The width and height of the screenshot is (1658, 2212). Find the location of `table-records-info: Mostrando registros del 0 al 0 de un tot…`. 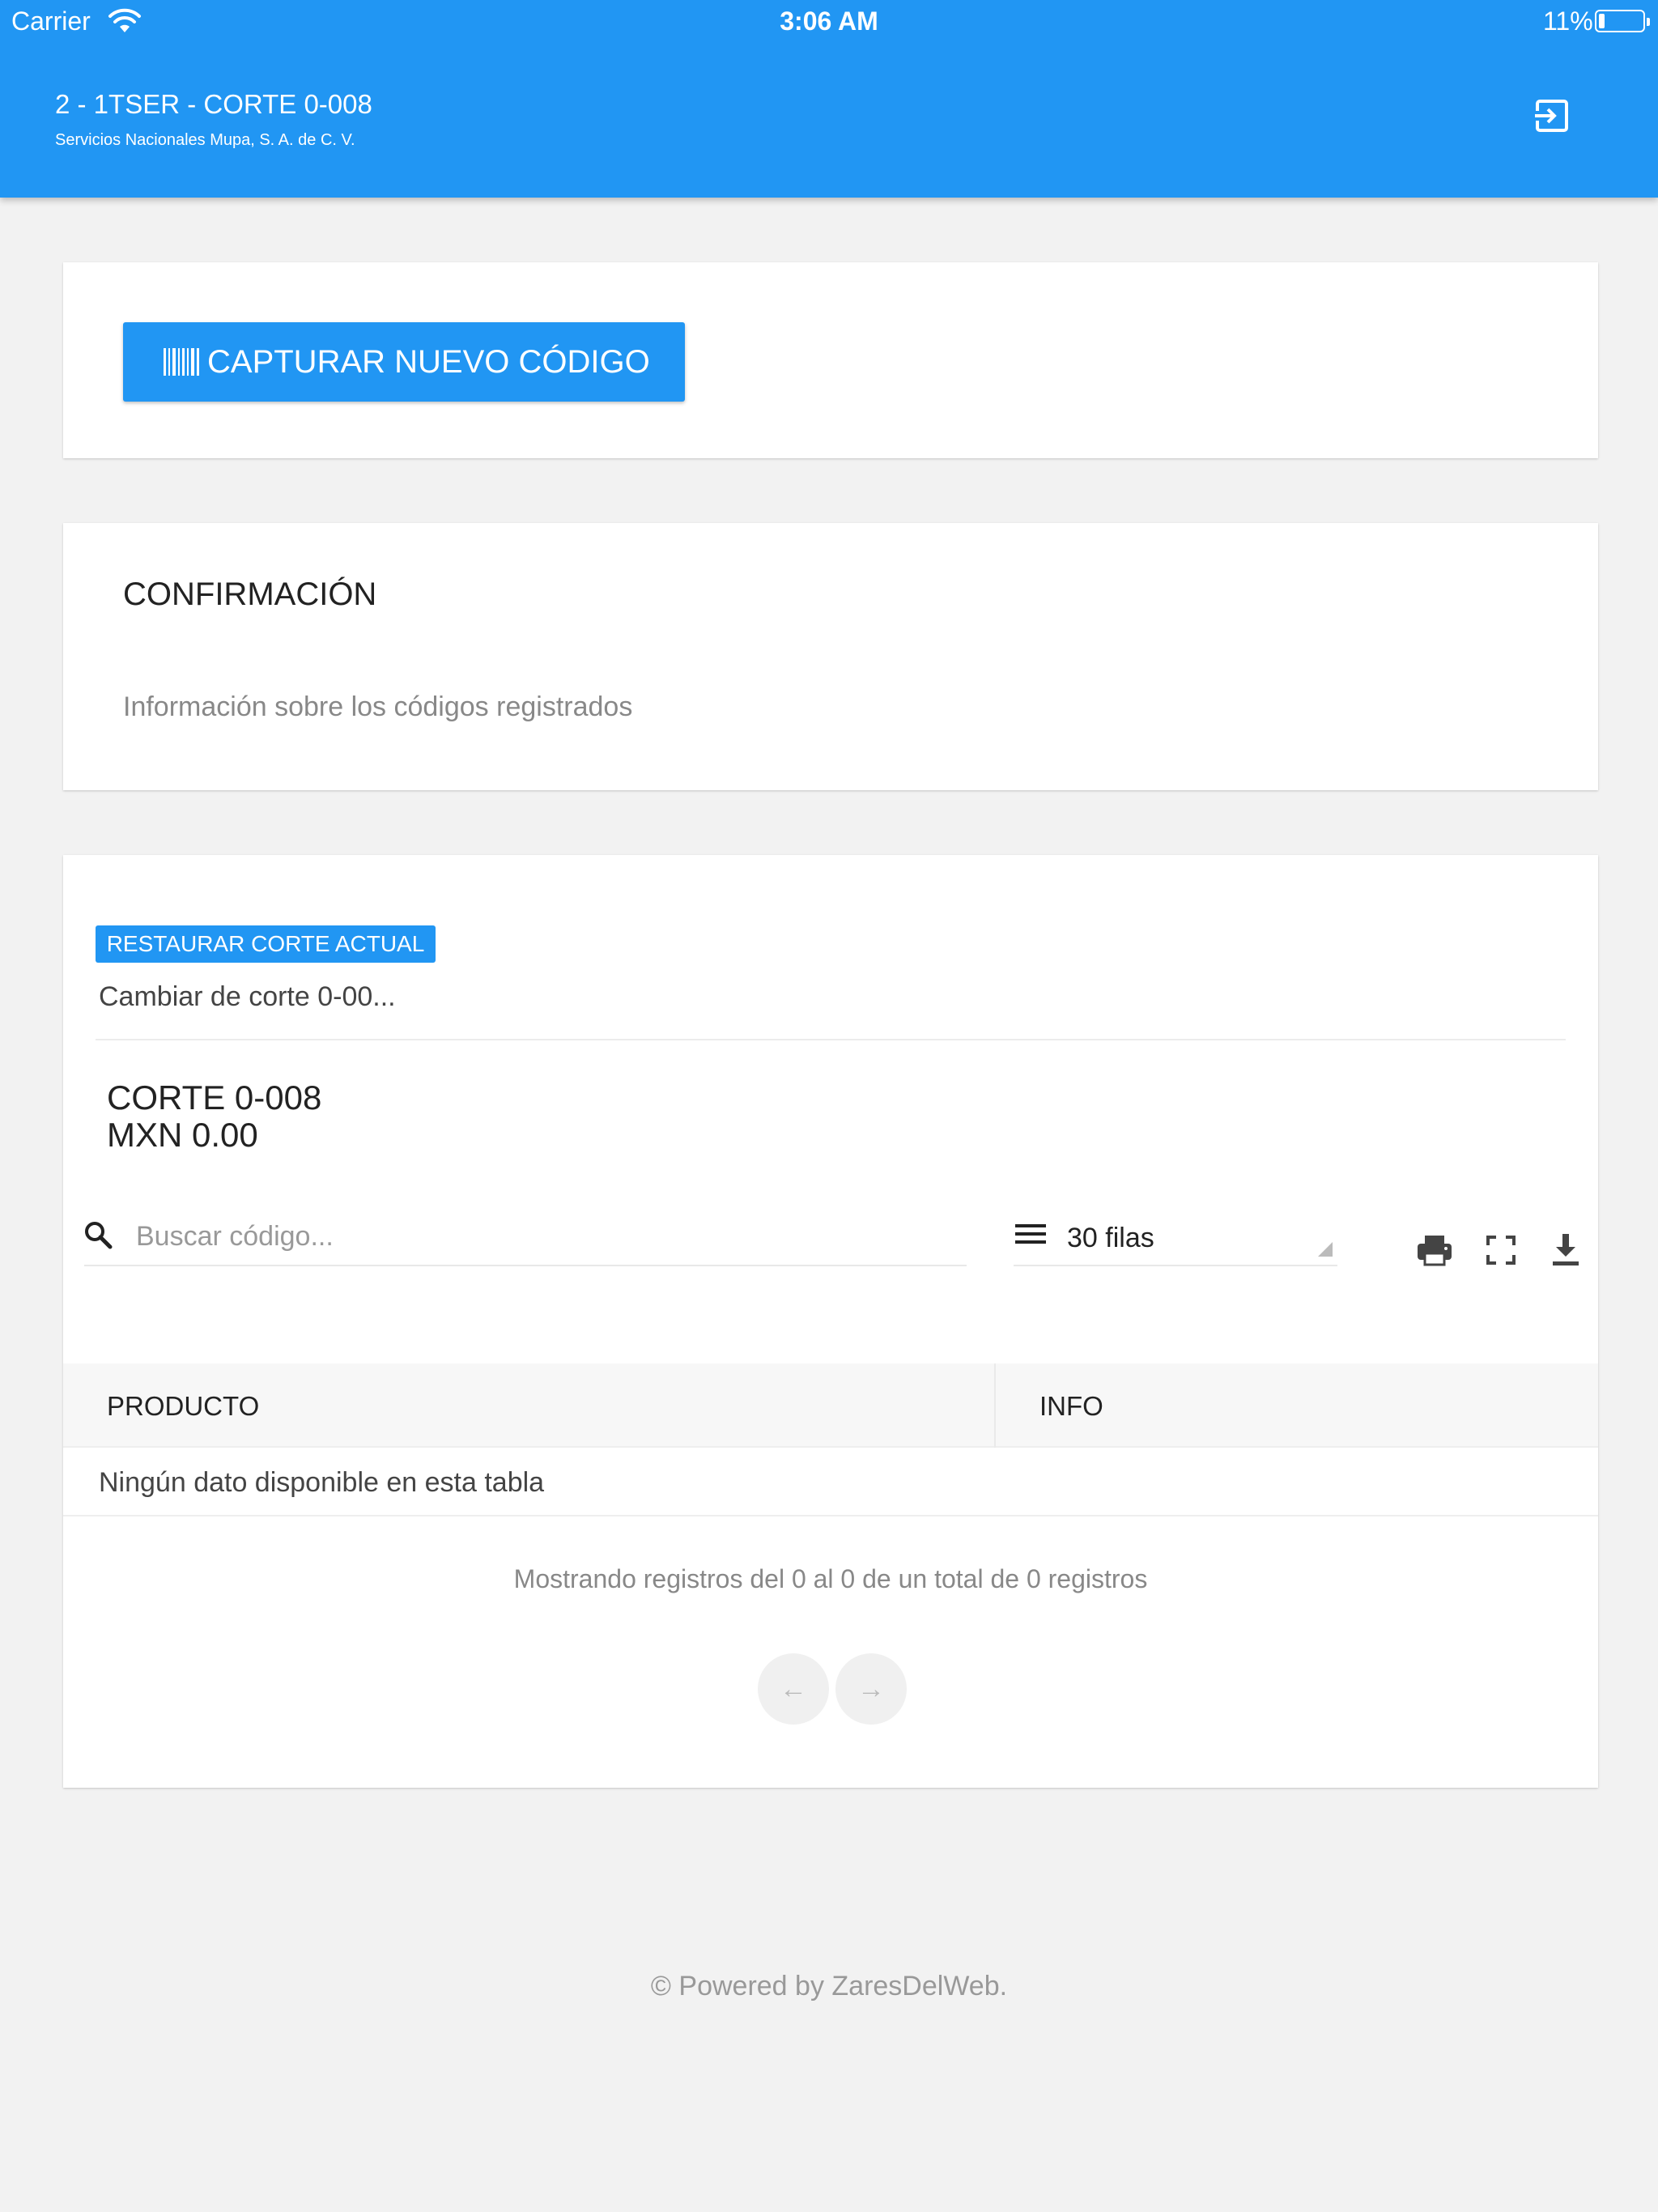

table-records-info: Mostrando registros del 0 al 0 de un tot… is located at coordinates (830, 1579).